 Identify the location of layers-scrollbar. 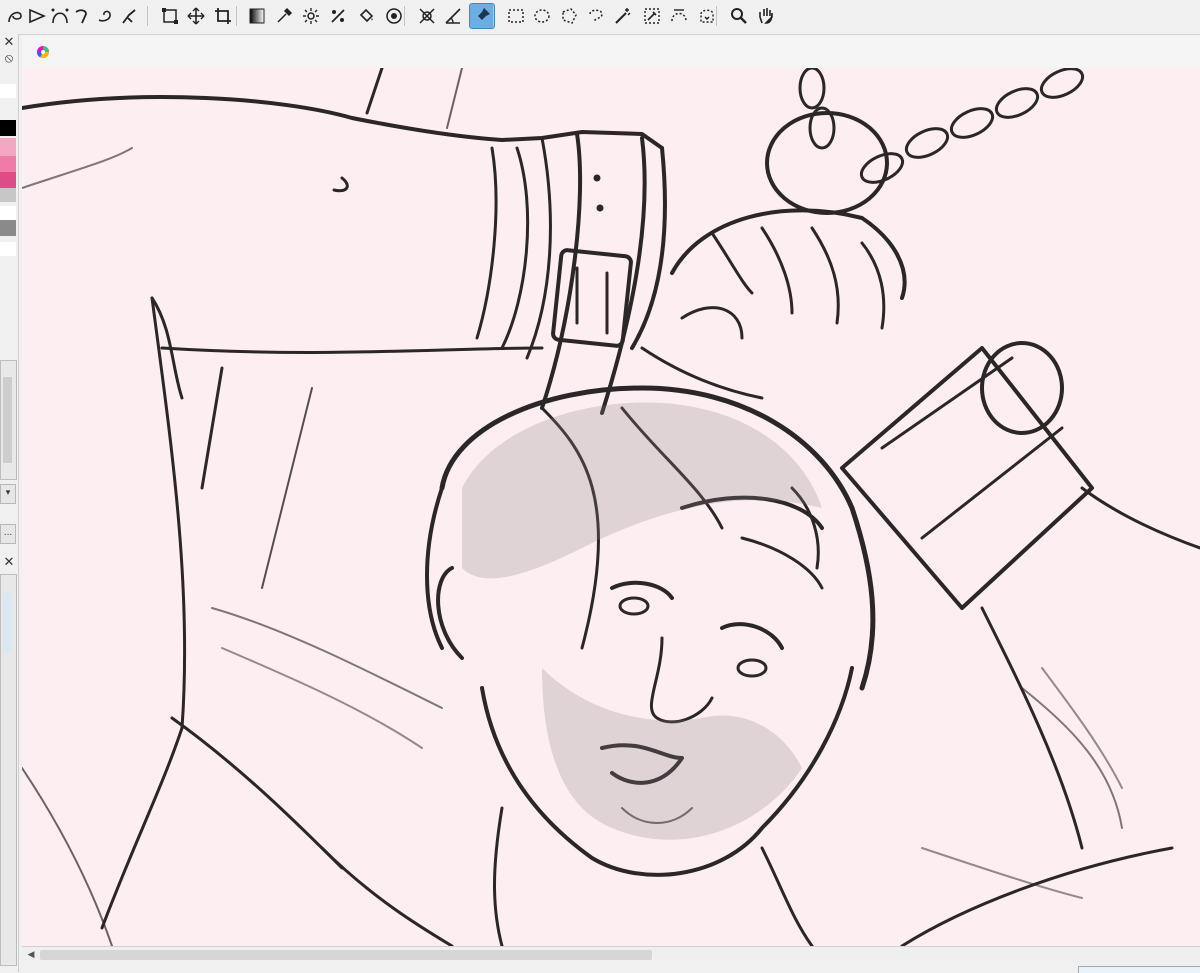
(8, 770).